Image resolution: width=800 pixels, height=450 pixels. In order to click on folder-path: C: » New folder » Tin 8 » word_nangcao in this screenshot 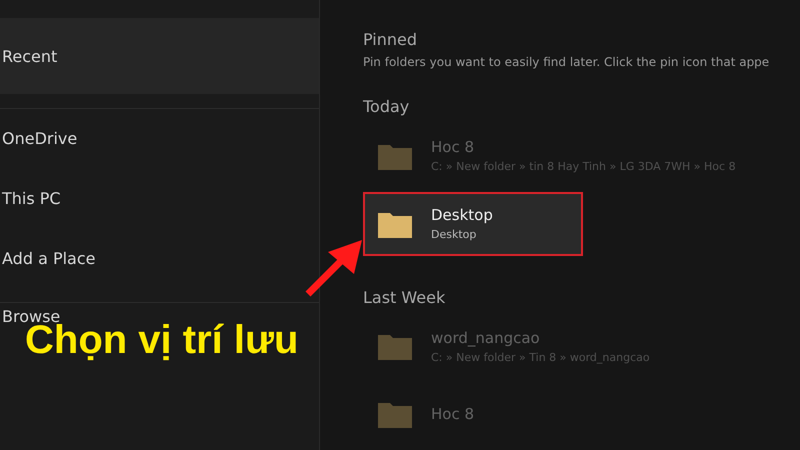, I will do `click(540, 357)`.